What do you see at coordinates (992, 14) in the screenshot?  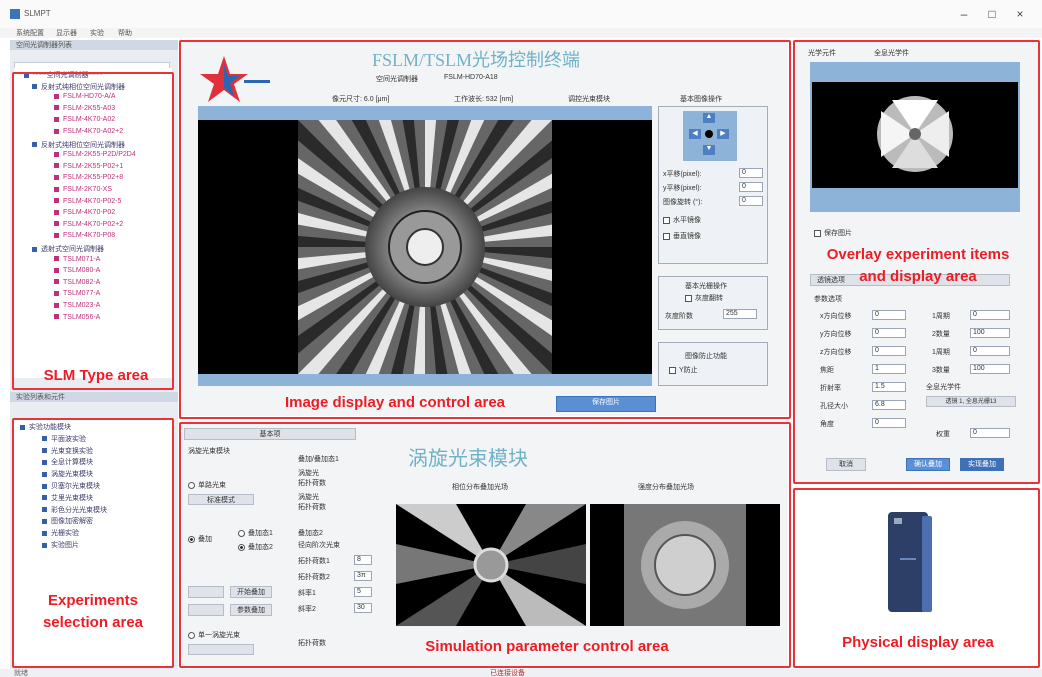 I see `maximize-button: □` at bounding box center [992, 14].